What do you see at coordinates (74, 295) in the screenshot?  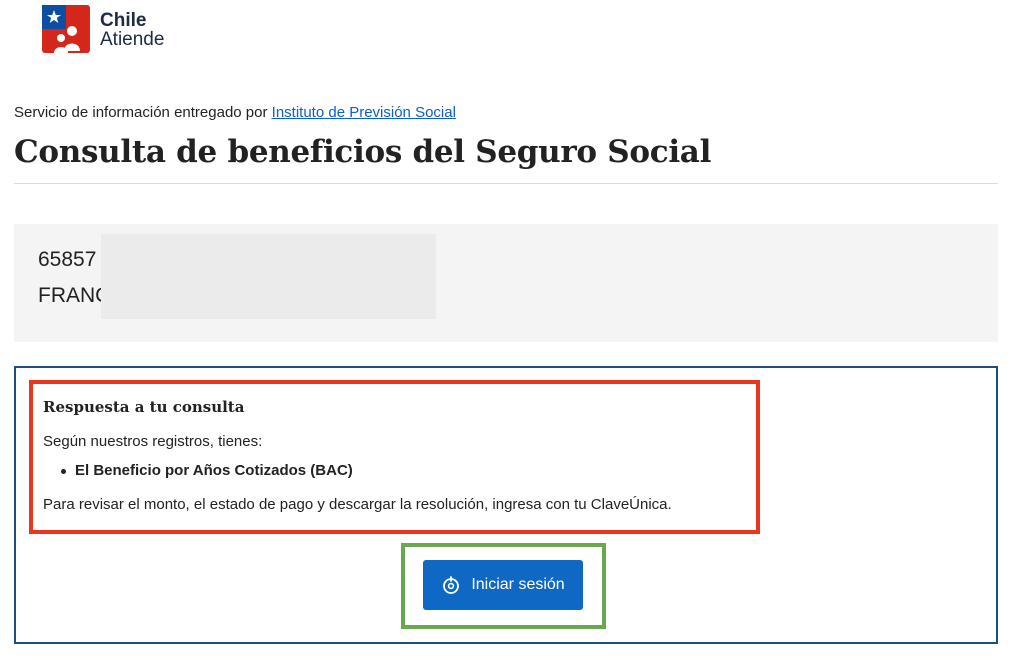 I see `user-name: FRANC` at bounding box center [74, 295].